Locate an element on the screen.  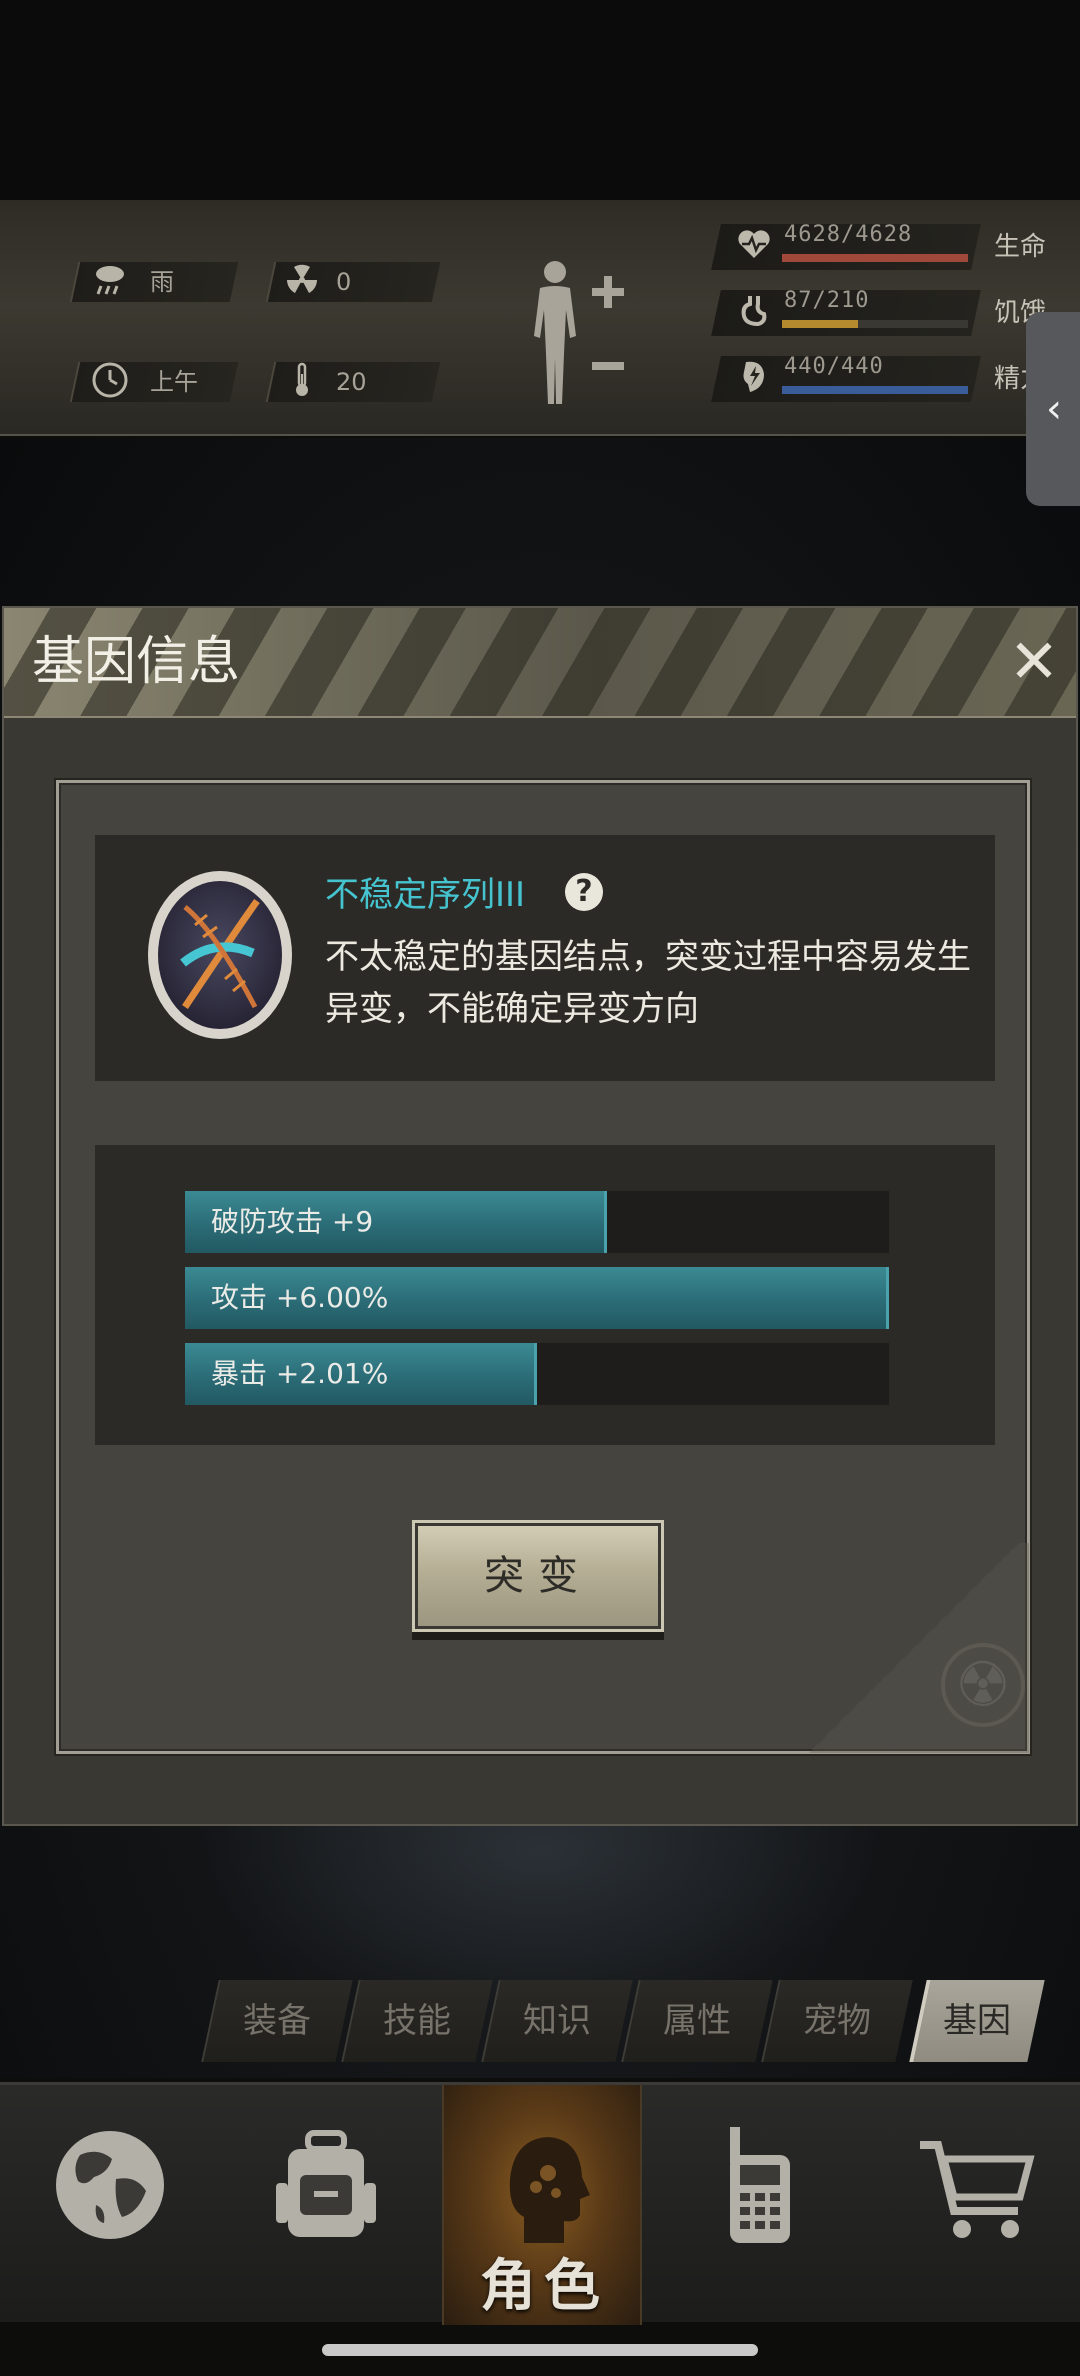
energy-bar-fill is located at coordinates (875, 390).